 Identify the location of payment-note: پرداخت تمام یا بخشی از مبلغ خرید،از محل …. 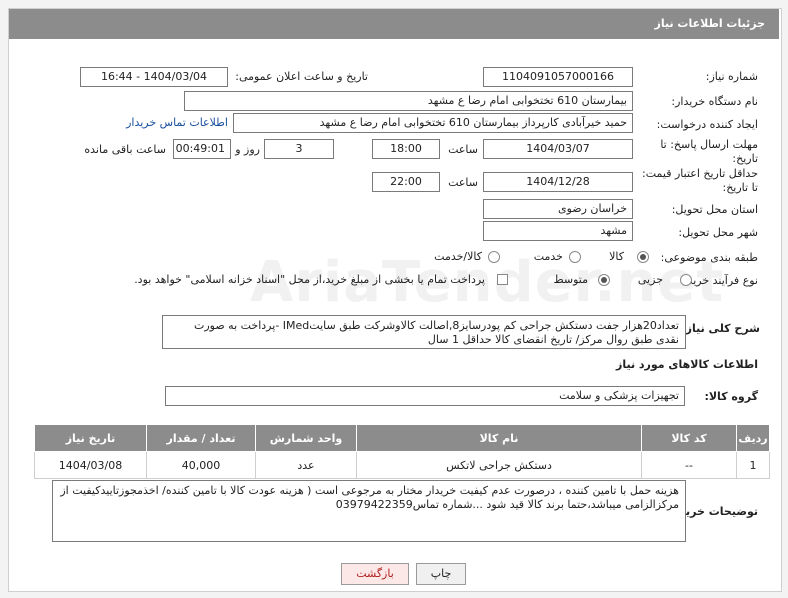
(309, 279).